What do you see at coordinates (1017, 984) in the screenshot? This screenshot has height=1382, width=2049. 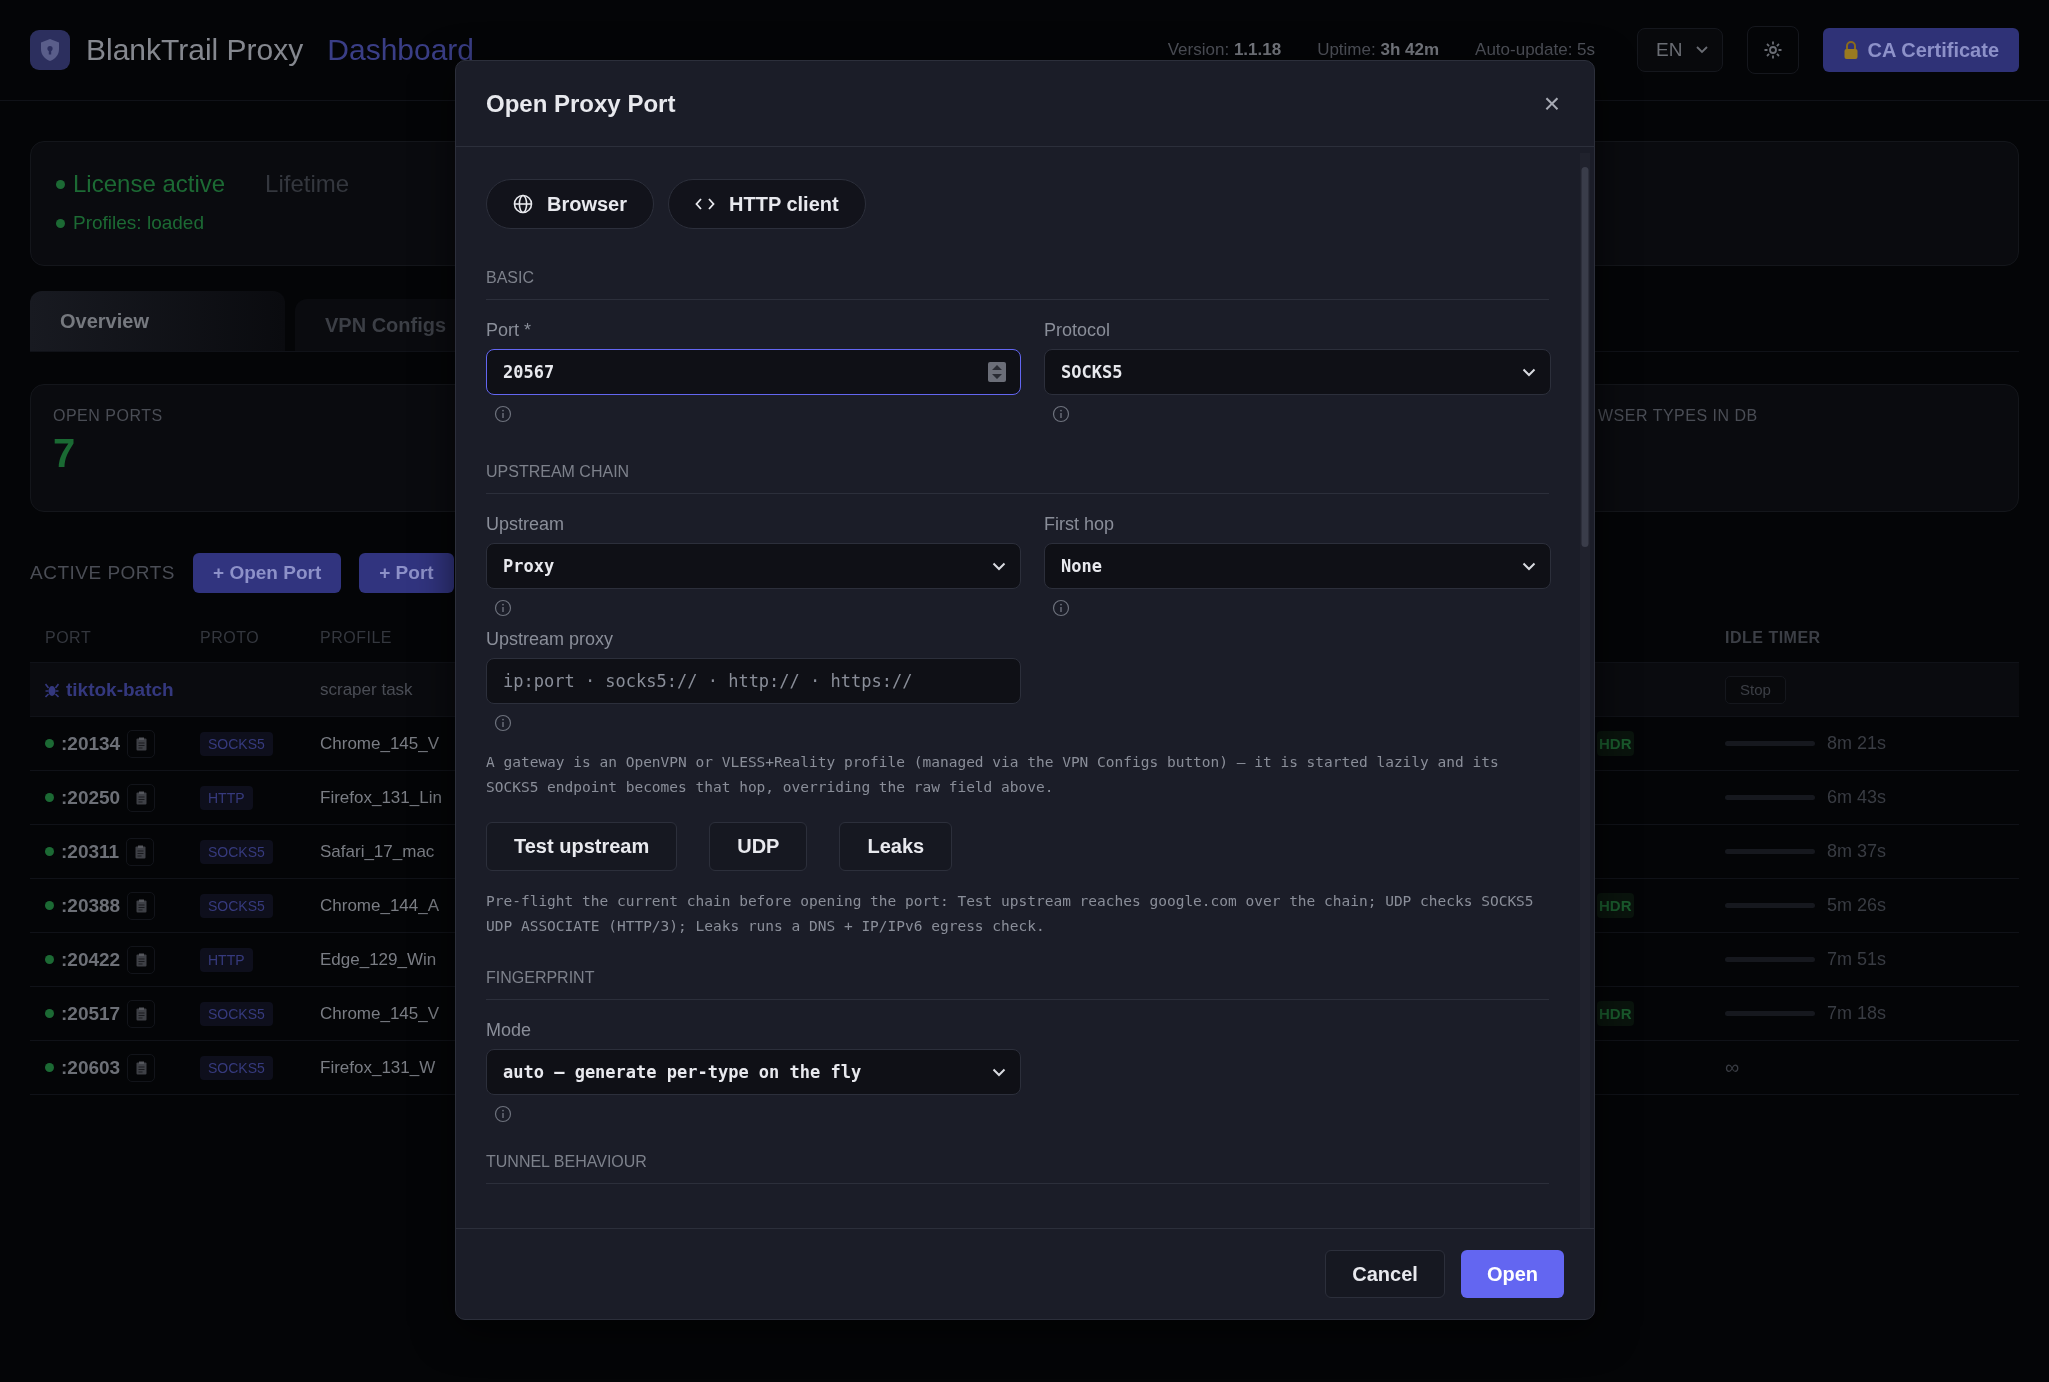 I see `section-heading: FINGERPRINT` at bounding box center [1017, 984].